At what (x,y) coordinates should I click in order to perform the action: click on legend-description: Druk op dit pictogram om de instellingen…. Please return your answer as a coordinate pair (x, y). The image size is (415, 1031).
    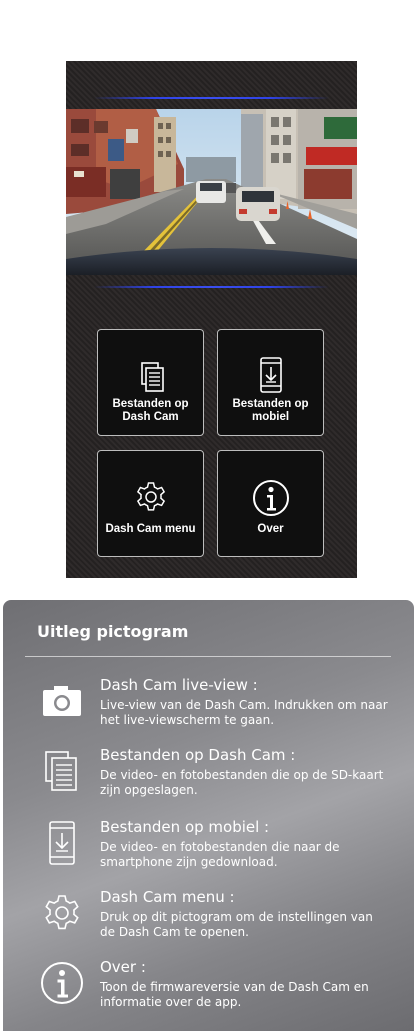
    Looking at the image, I should click on (236, 924).